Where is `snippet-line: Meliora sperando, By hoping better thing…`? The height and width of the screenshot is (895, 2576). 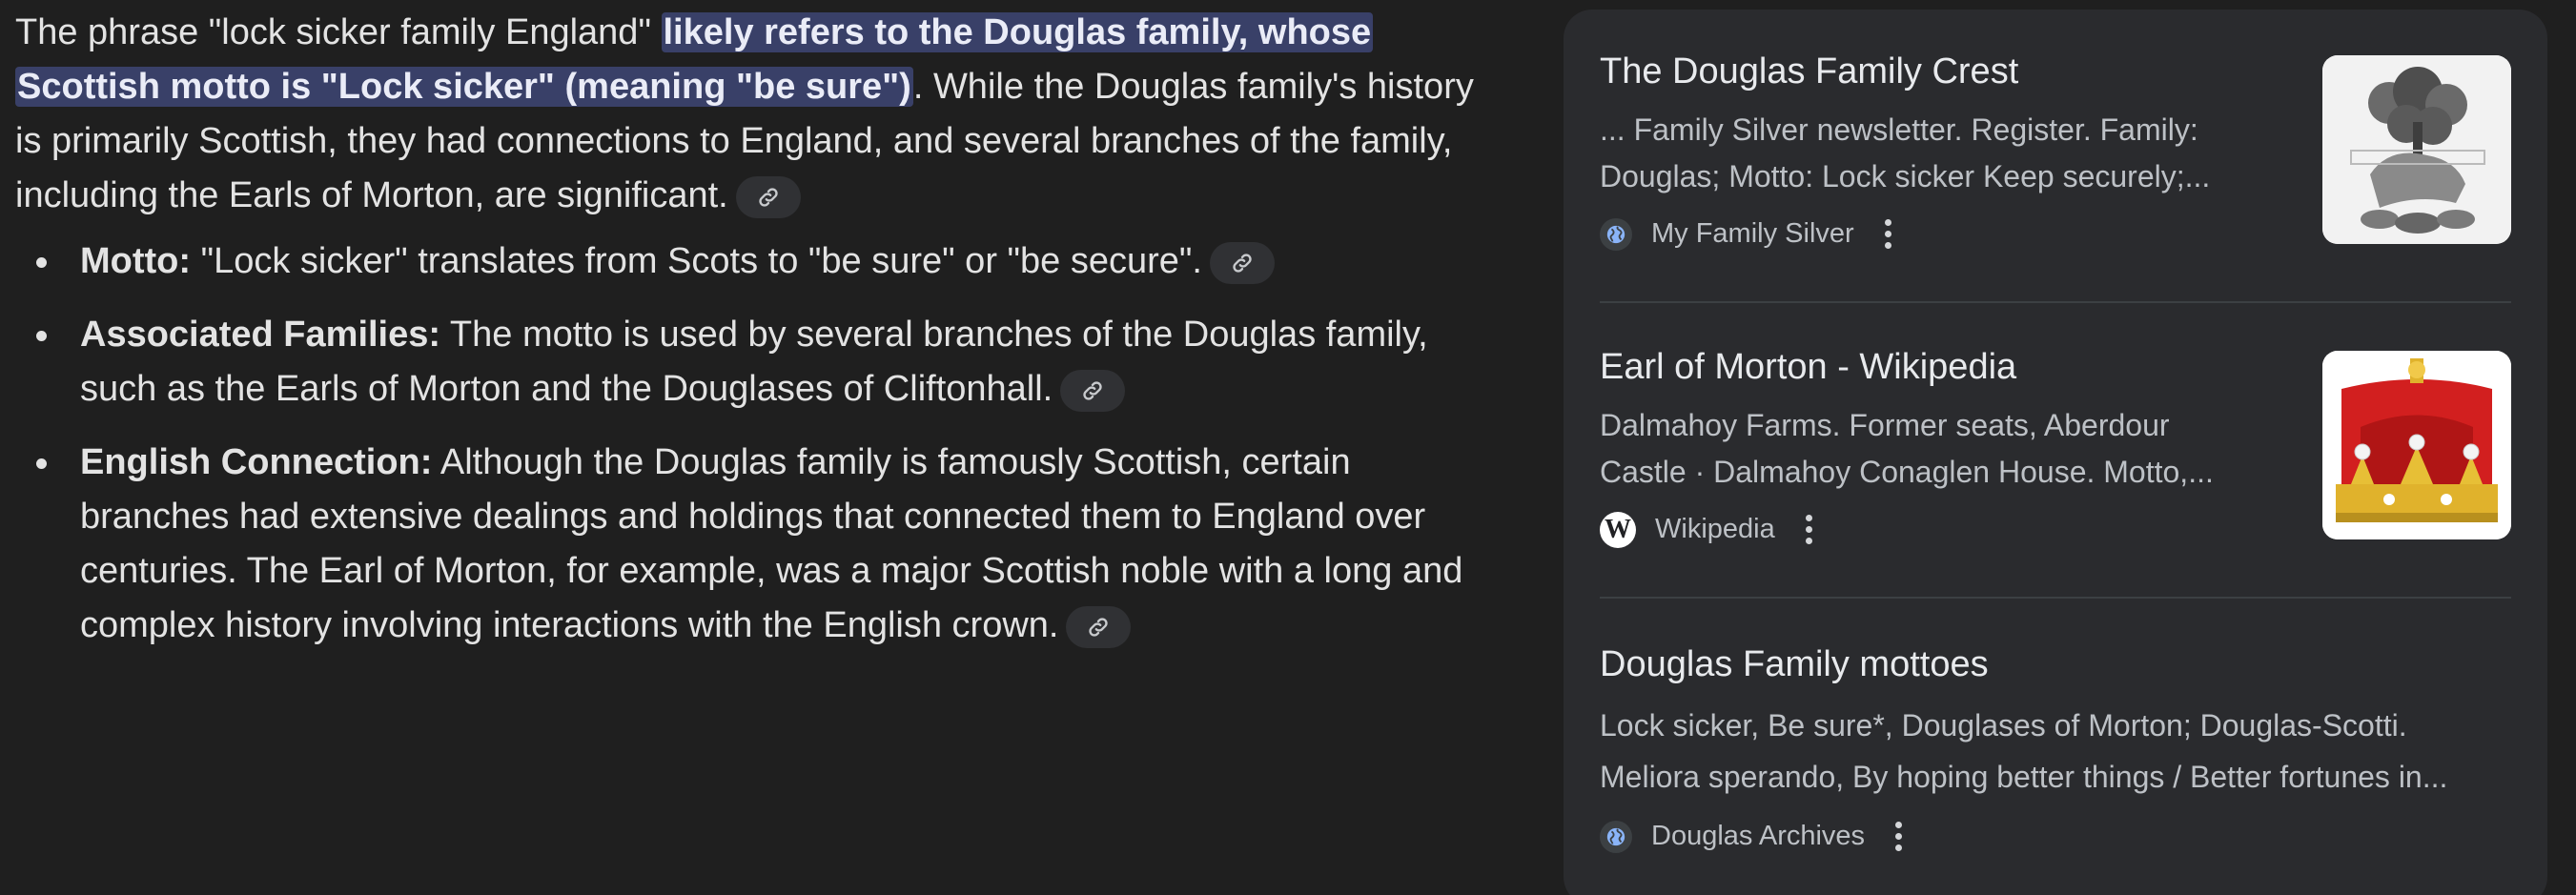
snippet-line: Meliora sperando, By hoping better thing… is located at coordinates (2024, 777).